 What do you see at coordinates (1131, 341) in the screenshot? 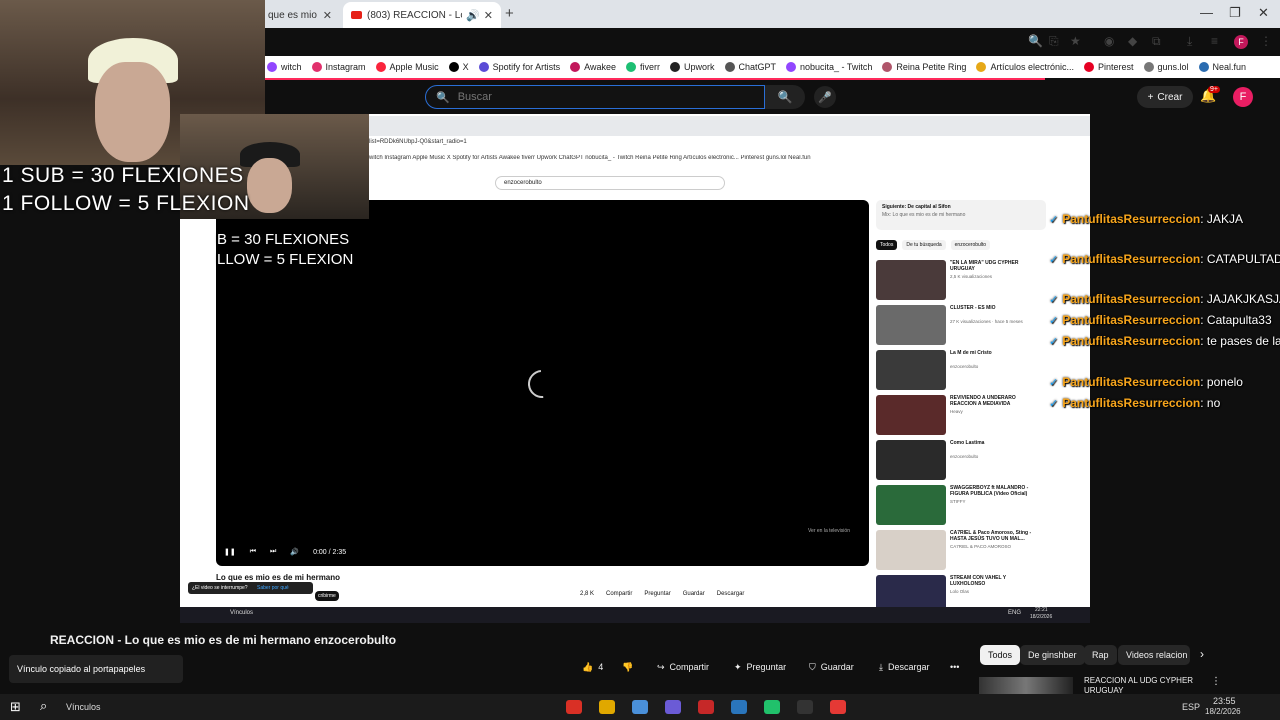
I see `chat-username: PantuflitasResurreccion` at bounding box center [1131, 341].